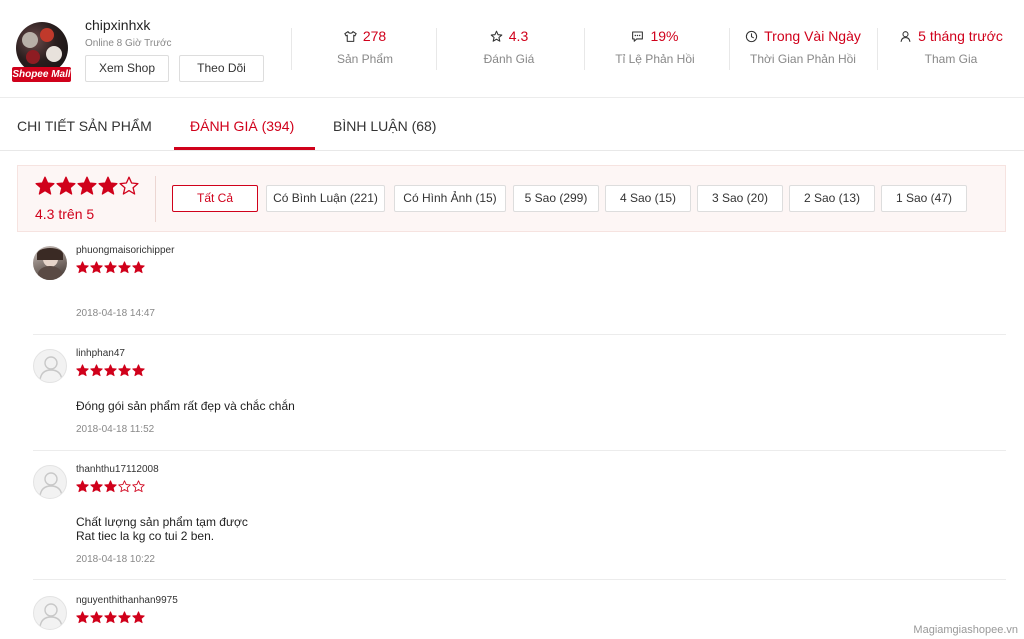 The image size is (1024, 639). Describe the element at coordinates (519, 285) in the screenshot. I see `review-item: phuongmaisorichipper 2018-04-18 14:47` at that location.